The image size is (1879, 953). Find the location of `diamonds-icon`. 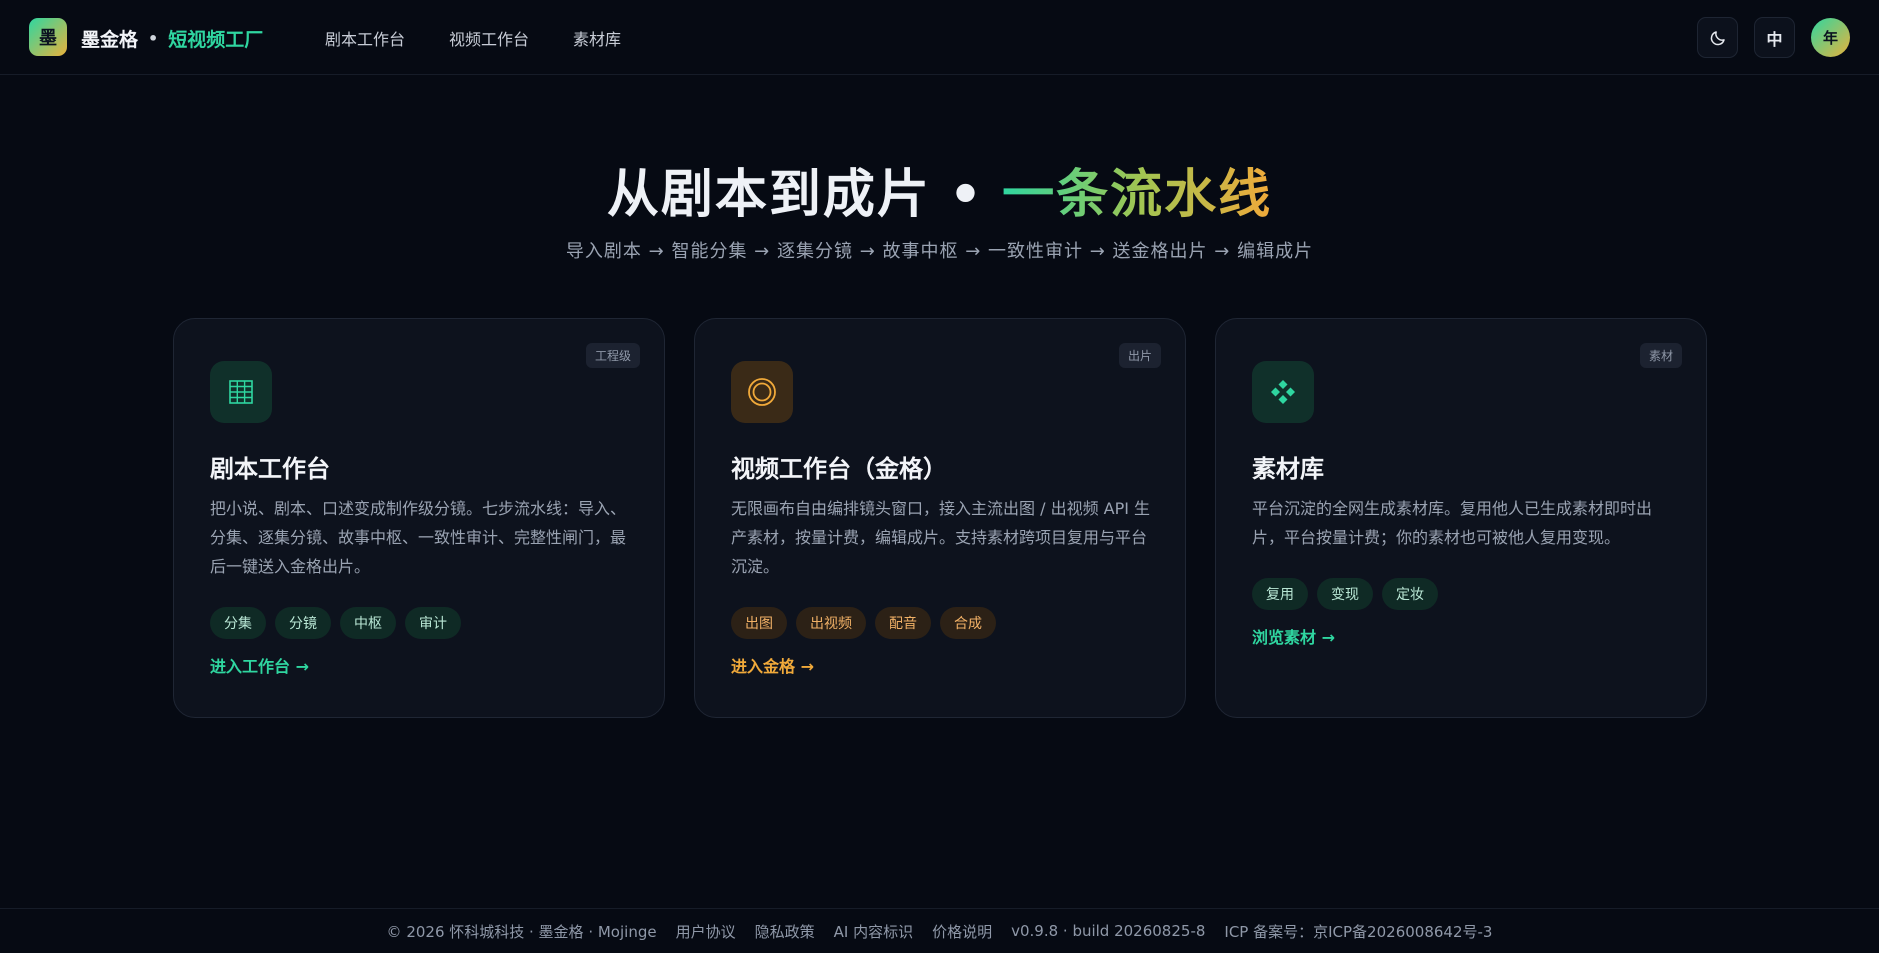

diamonds-icon is located at coordinates (1283, 392).